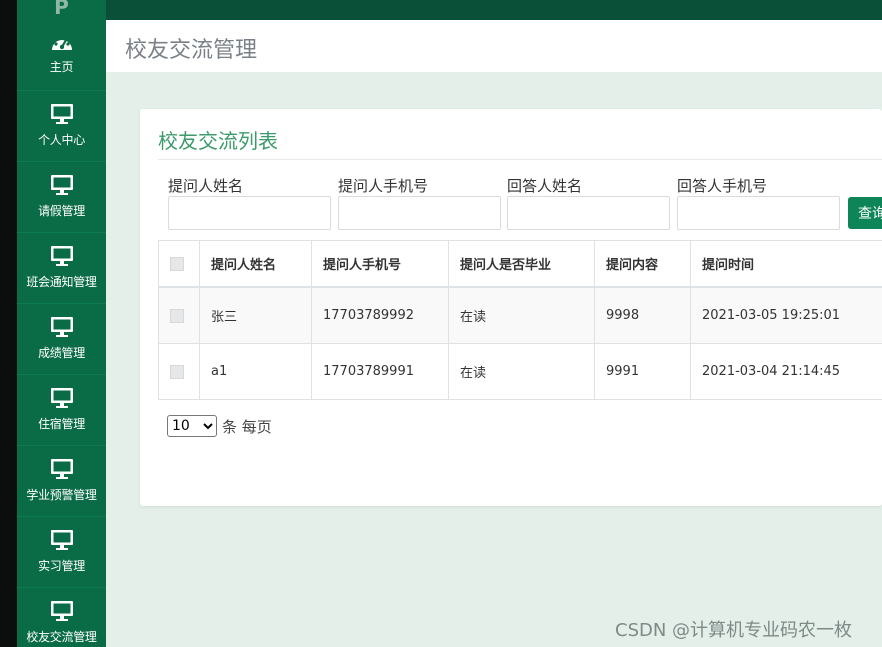  What do you see at coordinates (61, 55) in the screenshot?
I see `sidebar-item-home: 主页` at bounding box center [61, 55].